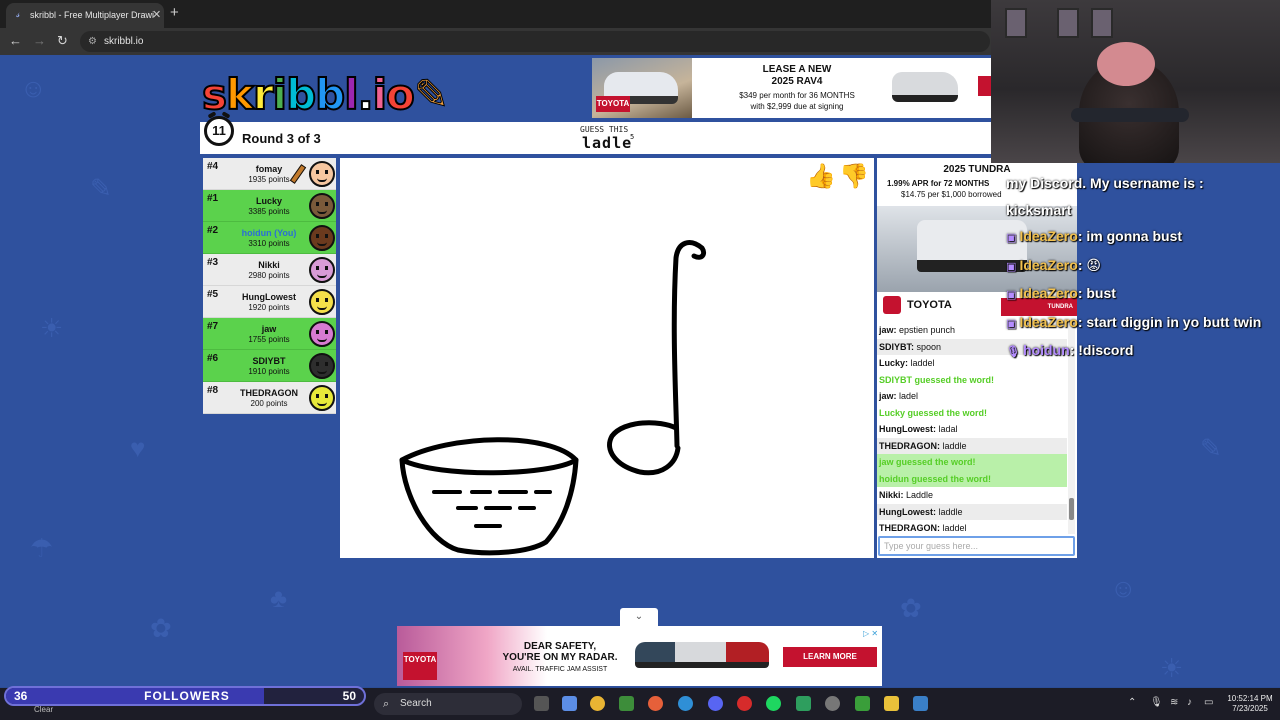 This screenshot has width=1280, height=720. Describe the element at coordinates (541, 703) in the screenshot. I see `task-view-icon` at that location.